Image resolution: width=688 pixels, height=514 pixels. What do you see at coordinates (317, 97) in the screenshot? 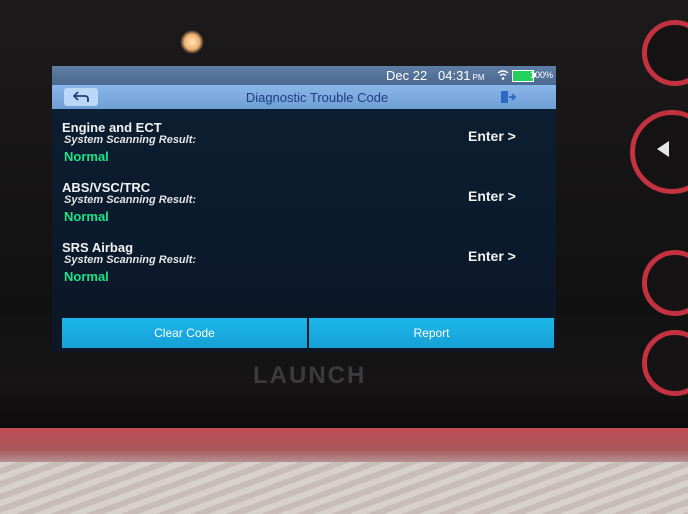
I see `page-title: Diagnostic Trouble Code` at bounding box center [317, 97].